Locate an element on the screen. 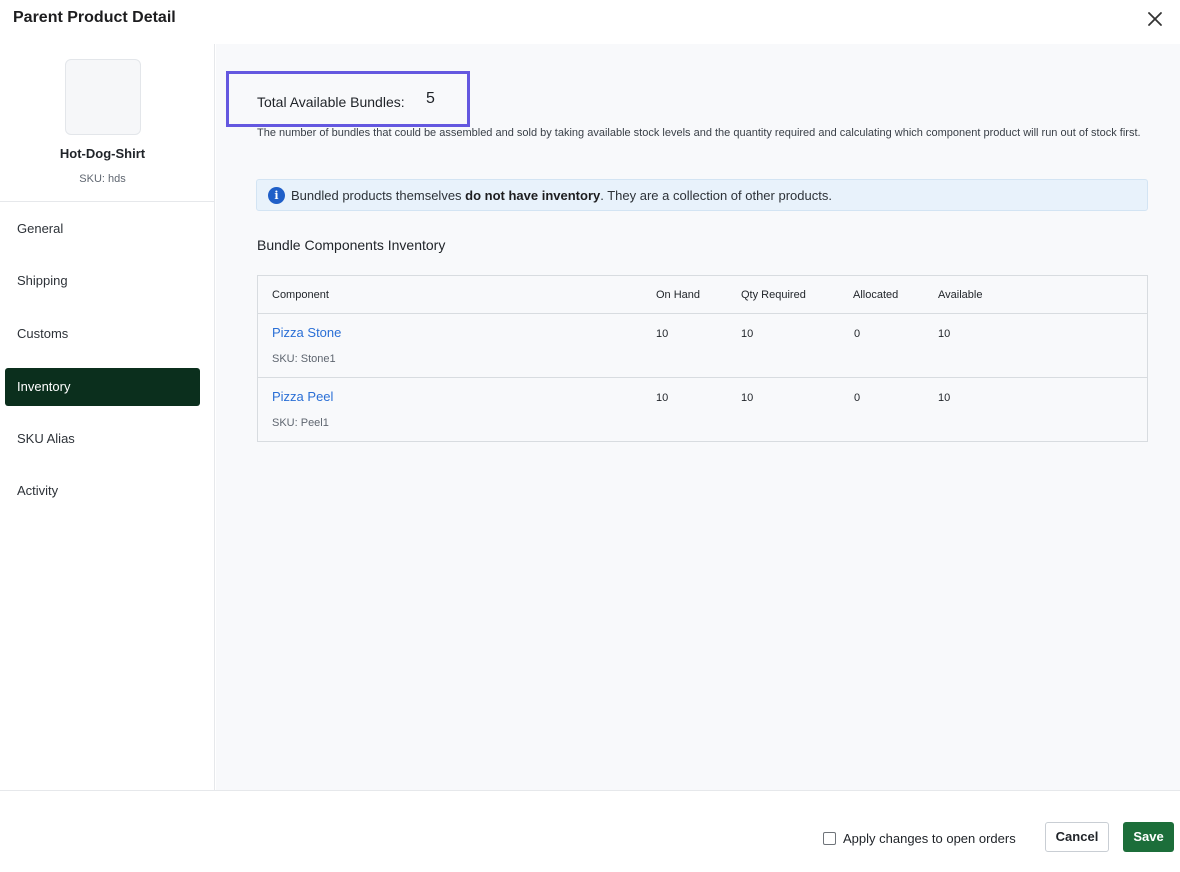 Image resolution: width=1180 pixels, height=872 pixels. product-sku: SKU: hds is located at coordinates (102, 179).